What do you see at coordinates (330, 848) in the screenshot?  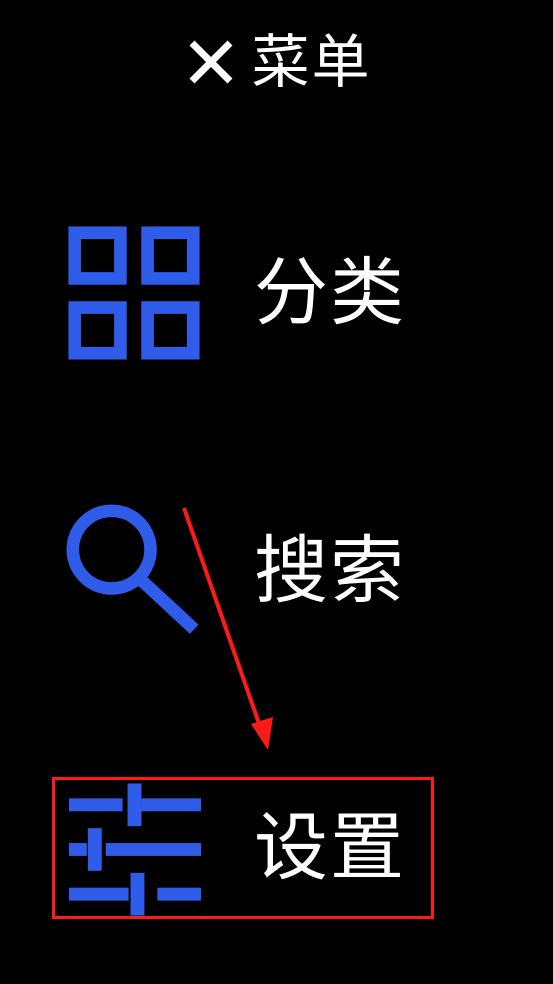 I see `menu-item-label: 设置` at bounding box center [330, 848].